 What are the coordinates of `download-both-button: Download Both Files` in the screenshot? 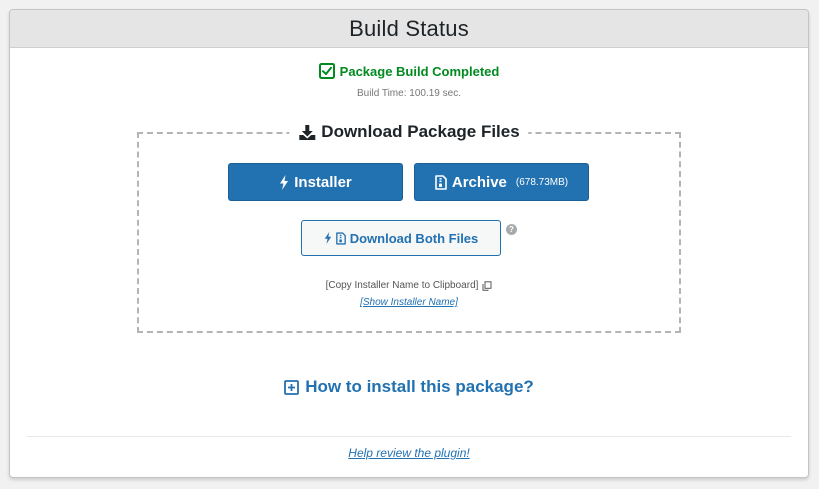 It's located at (401, 238).